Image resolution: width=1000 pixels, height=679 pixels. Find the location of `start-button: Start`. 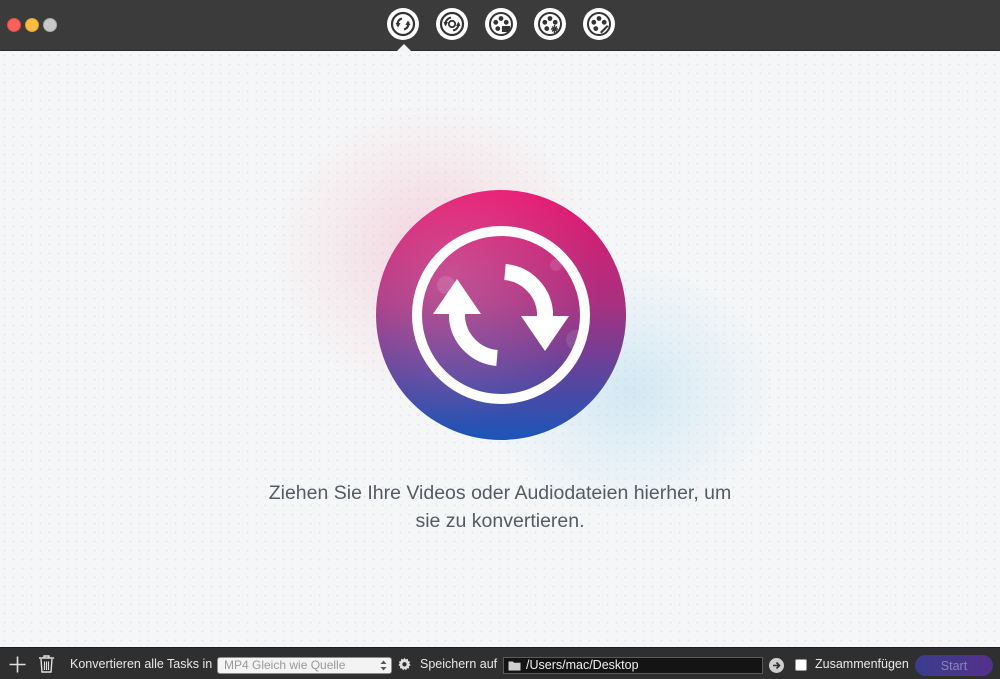

start-button: Start is located at coordinates (954, 665).